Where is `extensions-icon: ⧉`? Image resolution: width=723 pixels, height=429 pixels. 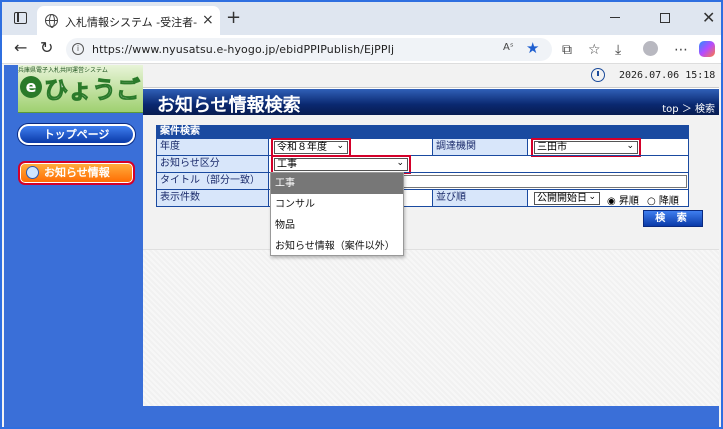 extensions-icon: ⧉ is located at coordinates (567, 50).